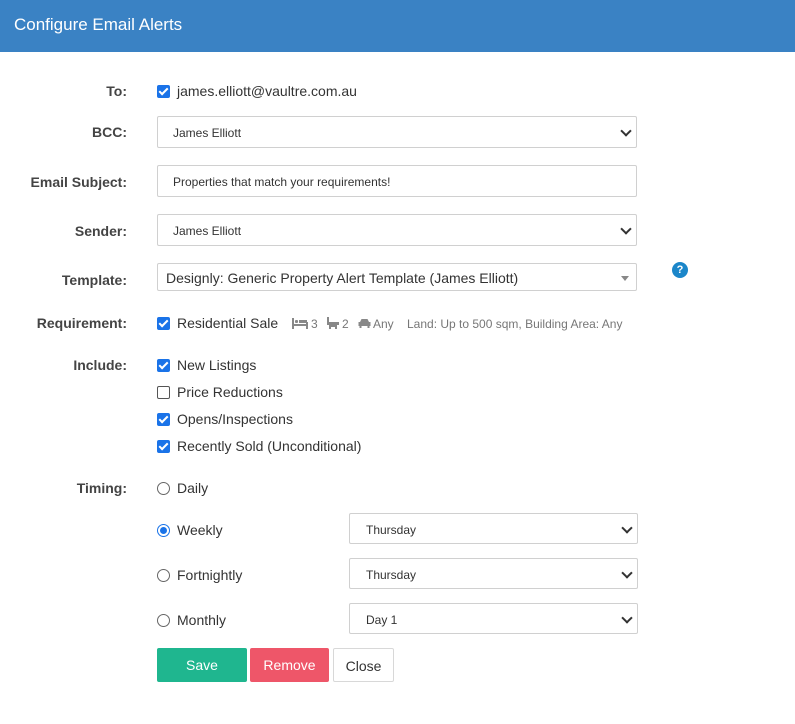 The image size is (795, 724). I want to click on timing-weekly-label: Weekly, so click(200, 530).